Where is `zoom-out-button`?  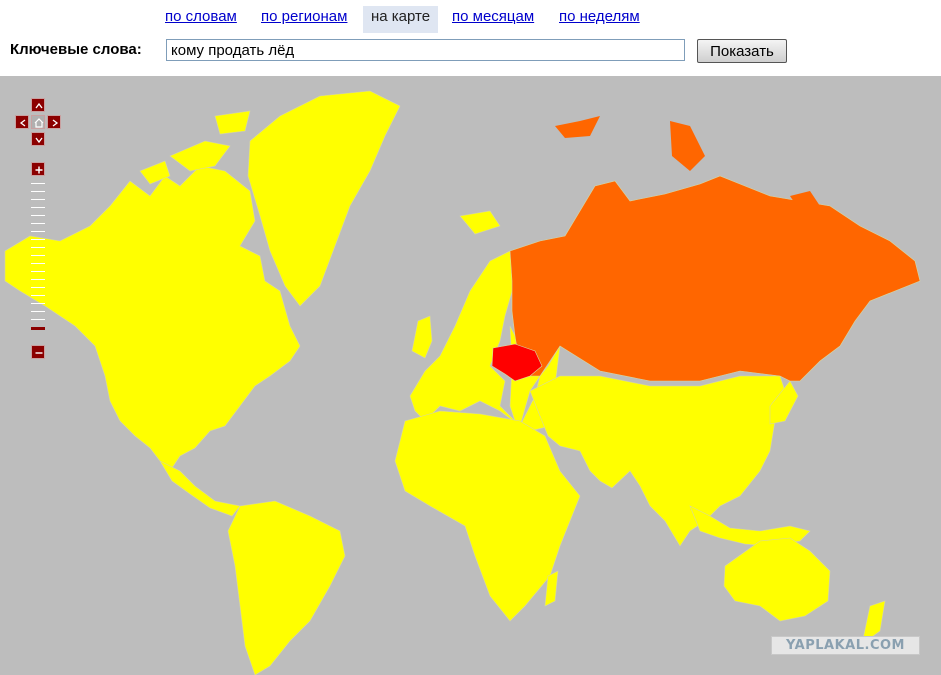
zoom-out-button is located at coordinates (38, 352).